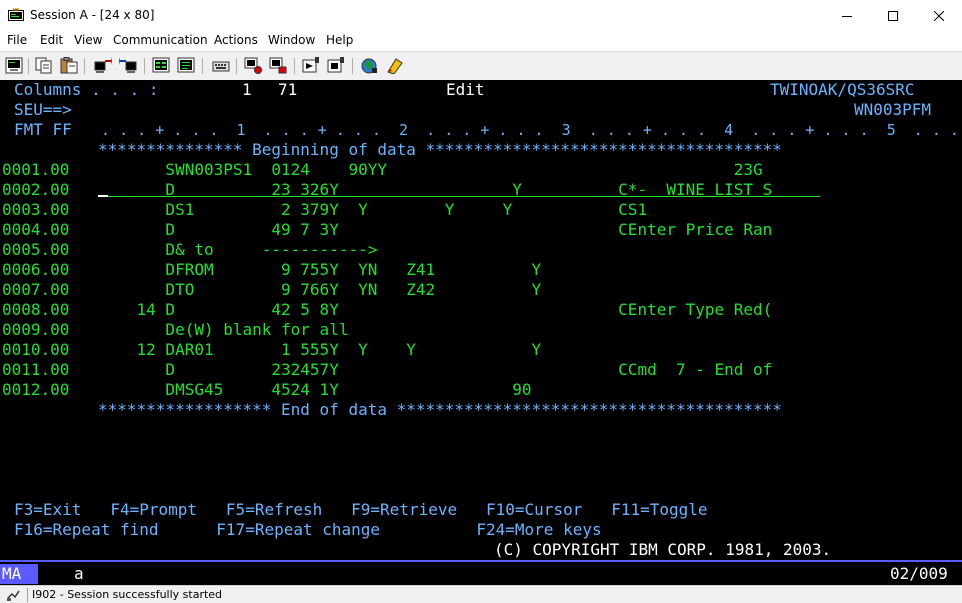 This screenshot has height=603, width=962. What do you see at coordinates (481, 15) in the screenshot?
I see `title-bar: Session A - [24 x 80]` at bounding box center [481, 15].